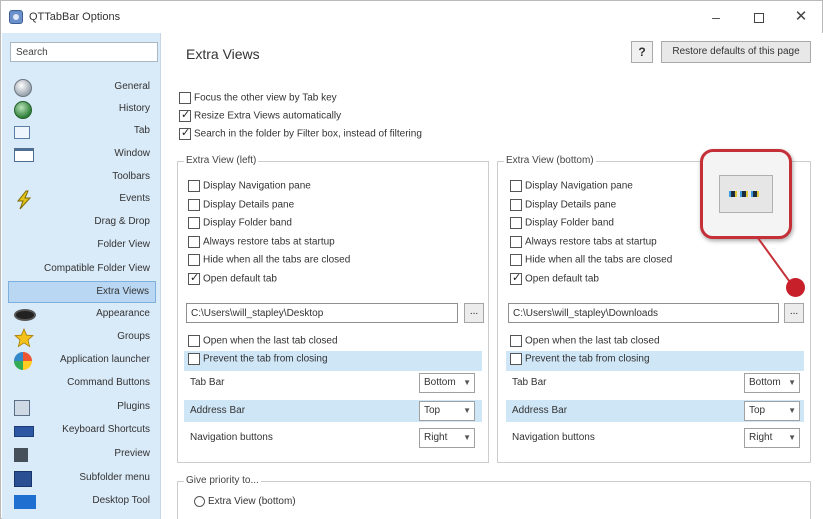 Image resolution: width=823 pixels, height=519 pixels. What do you see at coordinates (655, 383) in the screenshot?
I see `bottom-tab-bar-row: Tab Bar Bottom ▼` at bounding box center [655, 383].